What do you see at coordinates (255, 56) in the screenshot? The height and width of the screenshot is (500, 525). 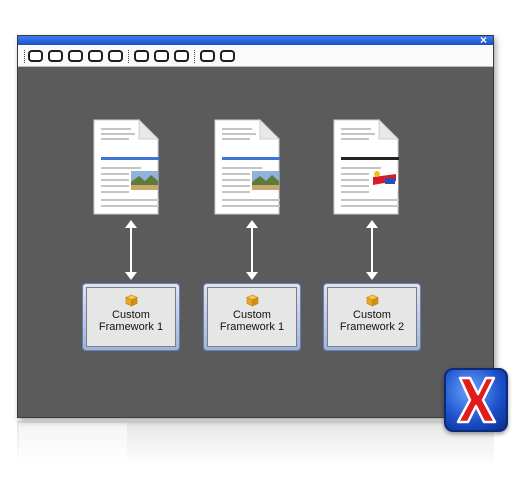 I see `toolbar` at bounding box center [255, 56].